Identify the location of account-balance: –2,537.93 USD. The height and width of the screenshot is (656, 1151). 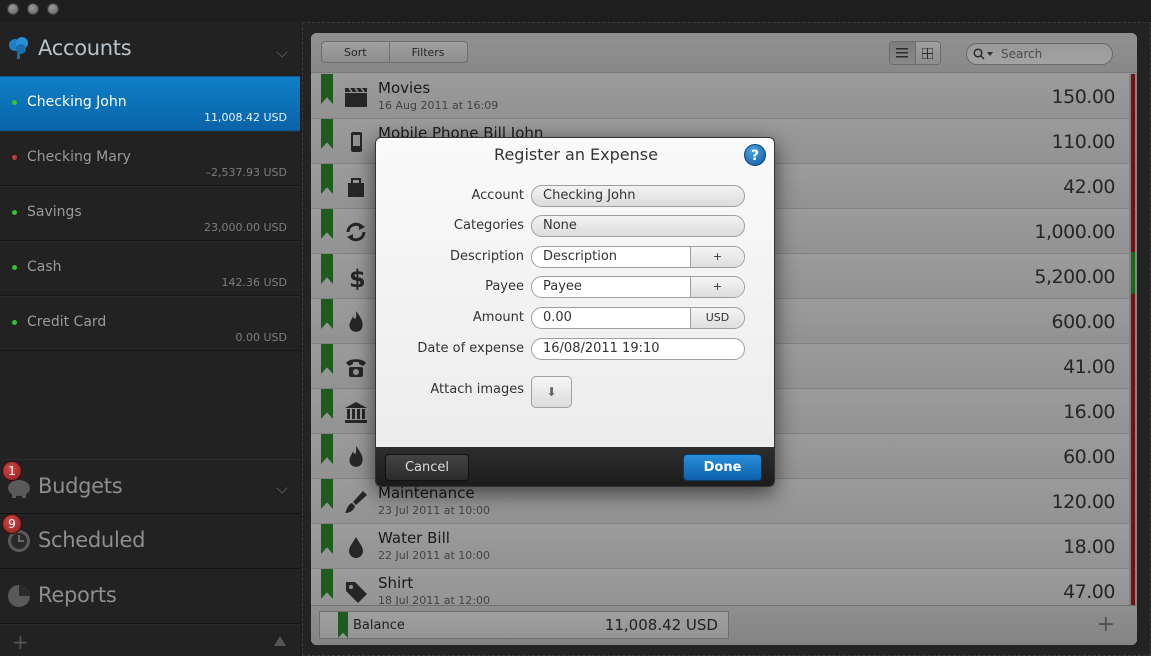
(246, 172).